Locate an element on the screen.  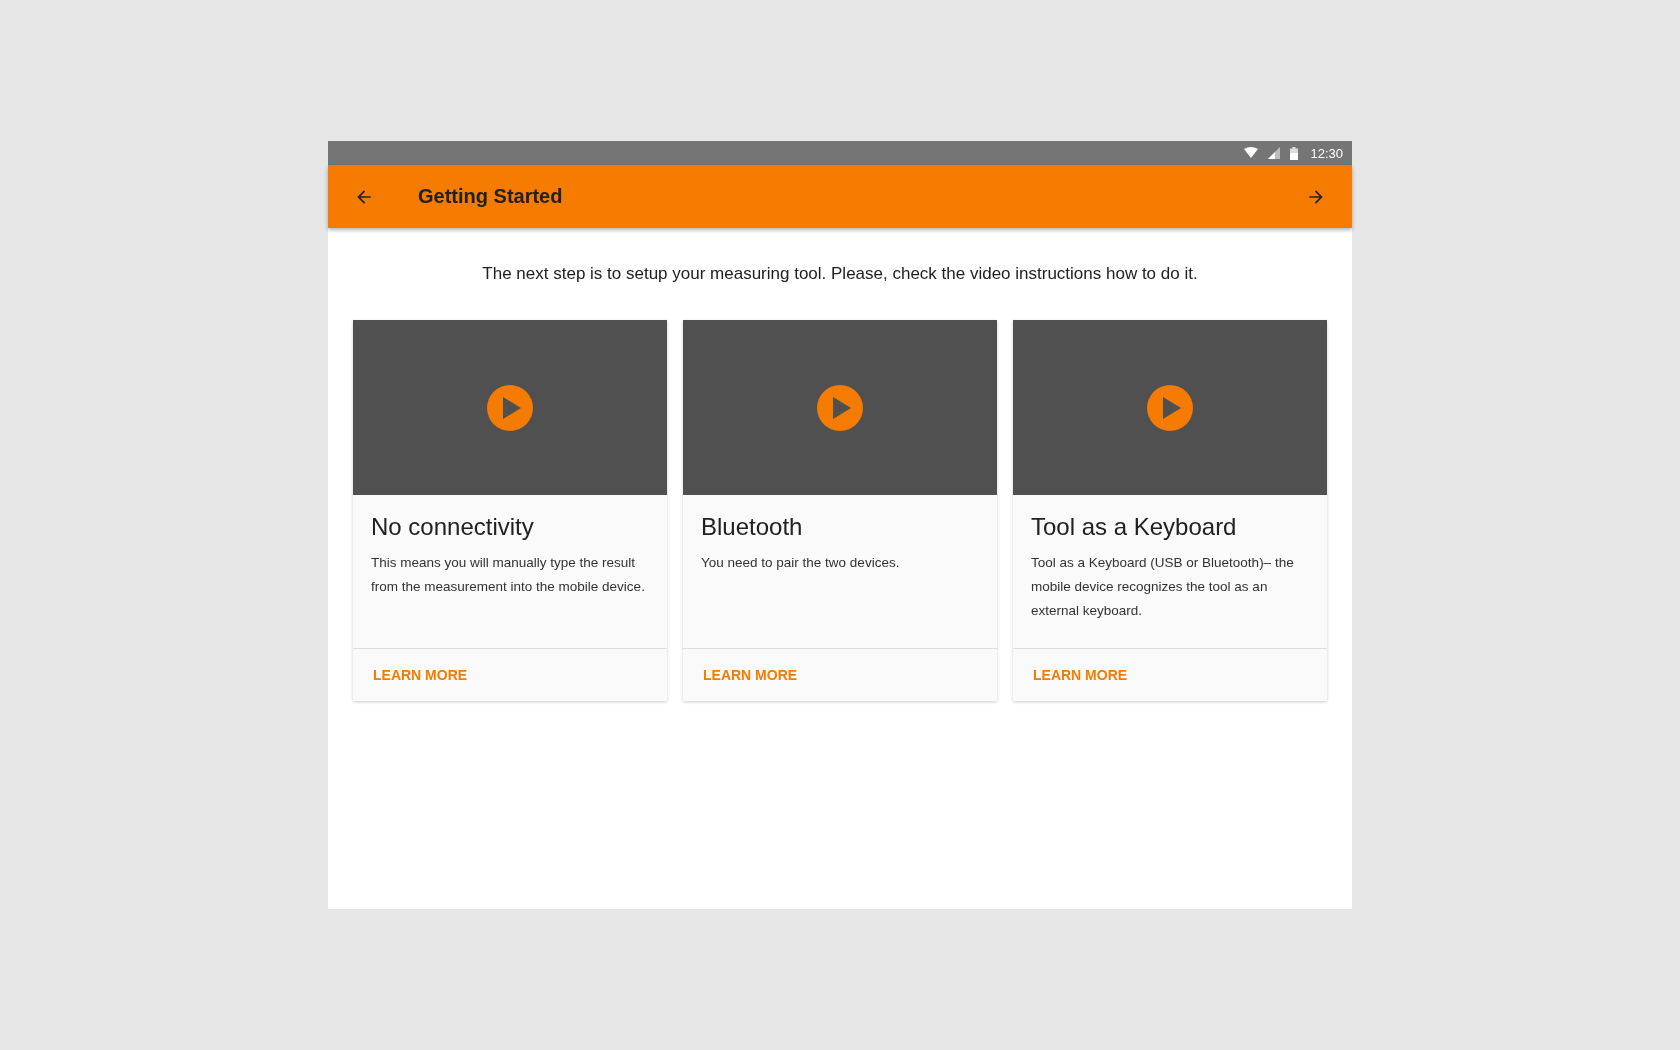
card-title: Bluetooth is located at coordinates (752, 527).